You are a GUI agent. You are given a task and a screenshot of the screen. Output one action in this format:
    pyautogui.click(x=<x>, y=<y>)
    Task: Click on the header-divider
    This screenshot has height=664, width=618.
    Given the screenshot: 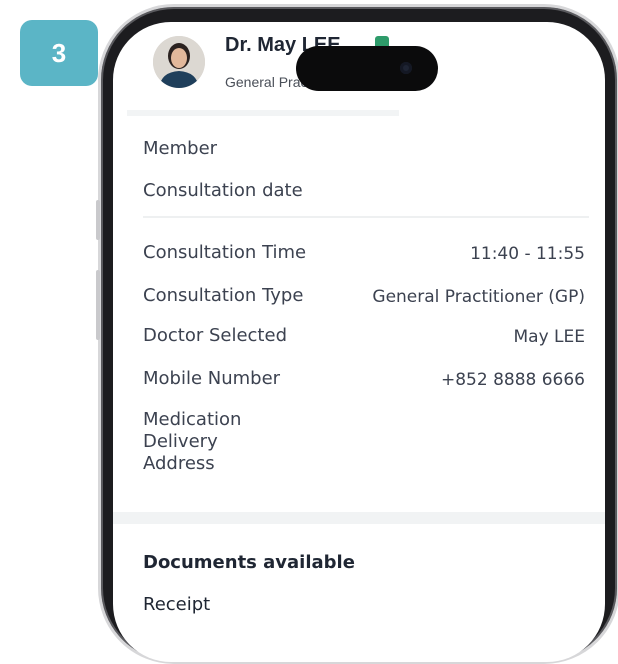 What is the action you would take?
    pyautogui.click(x=263, y=113)
    